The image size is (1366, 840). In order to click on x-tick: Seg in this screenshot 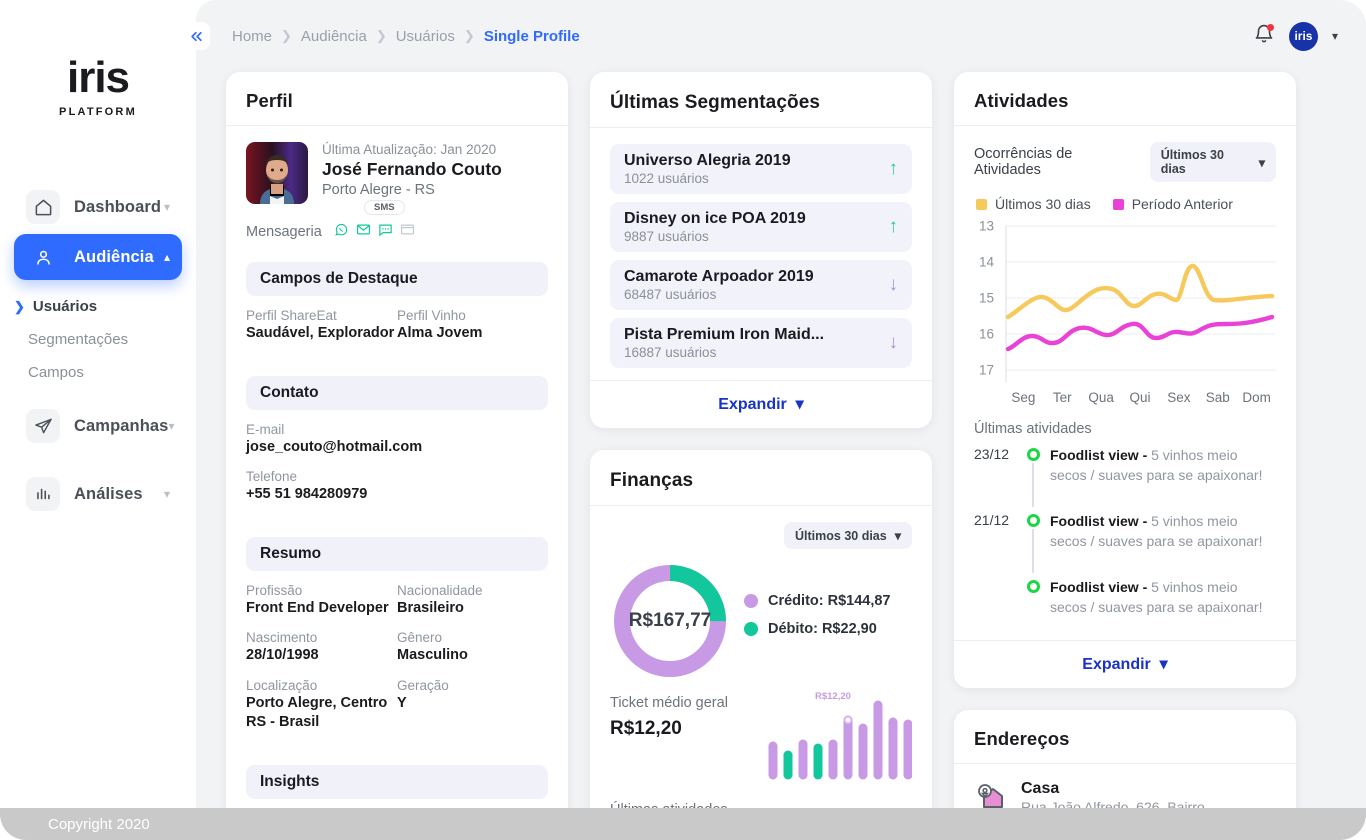, I will do `click(1023, 397)`.